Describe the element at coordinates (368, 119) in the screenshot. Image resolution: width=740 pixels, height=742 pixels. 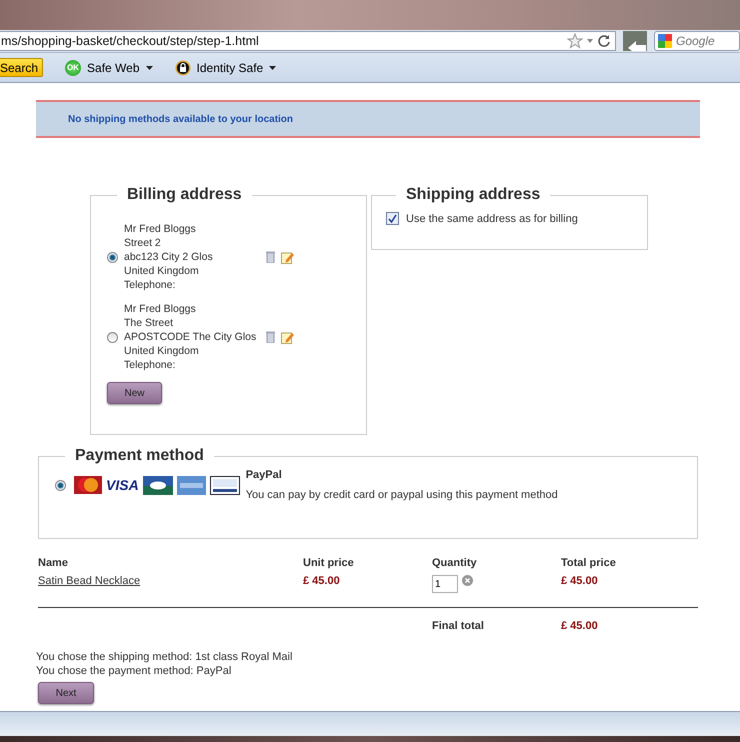
I see `notice-message: No shipping methods available to your location` at that location.